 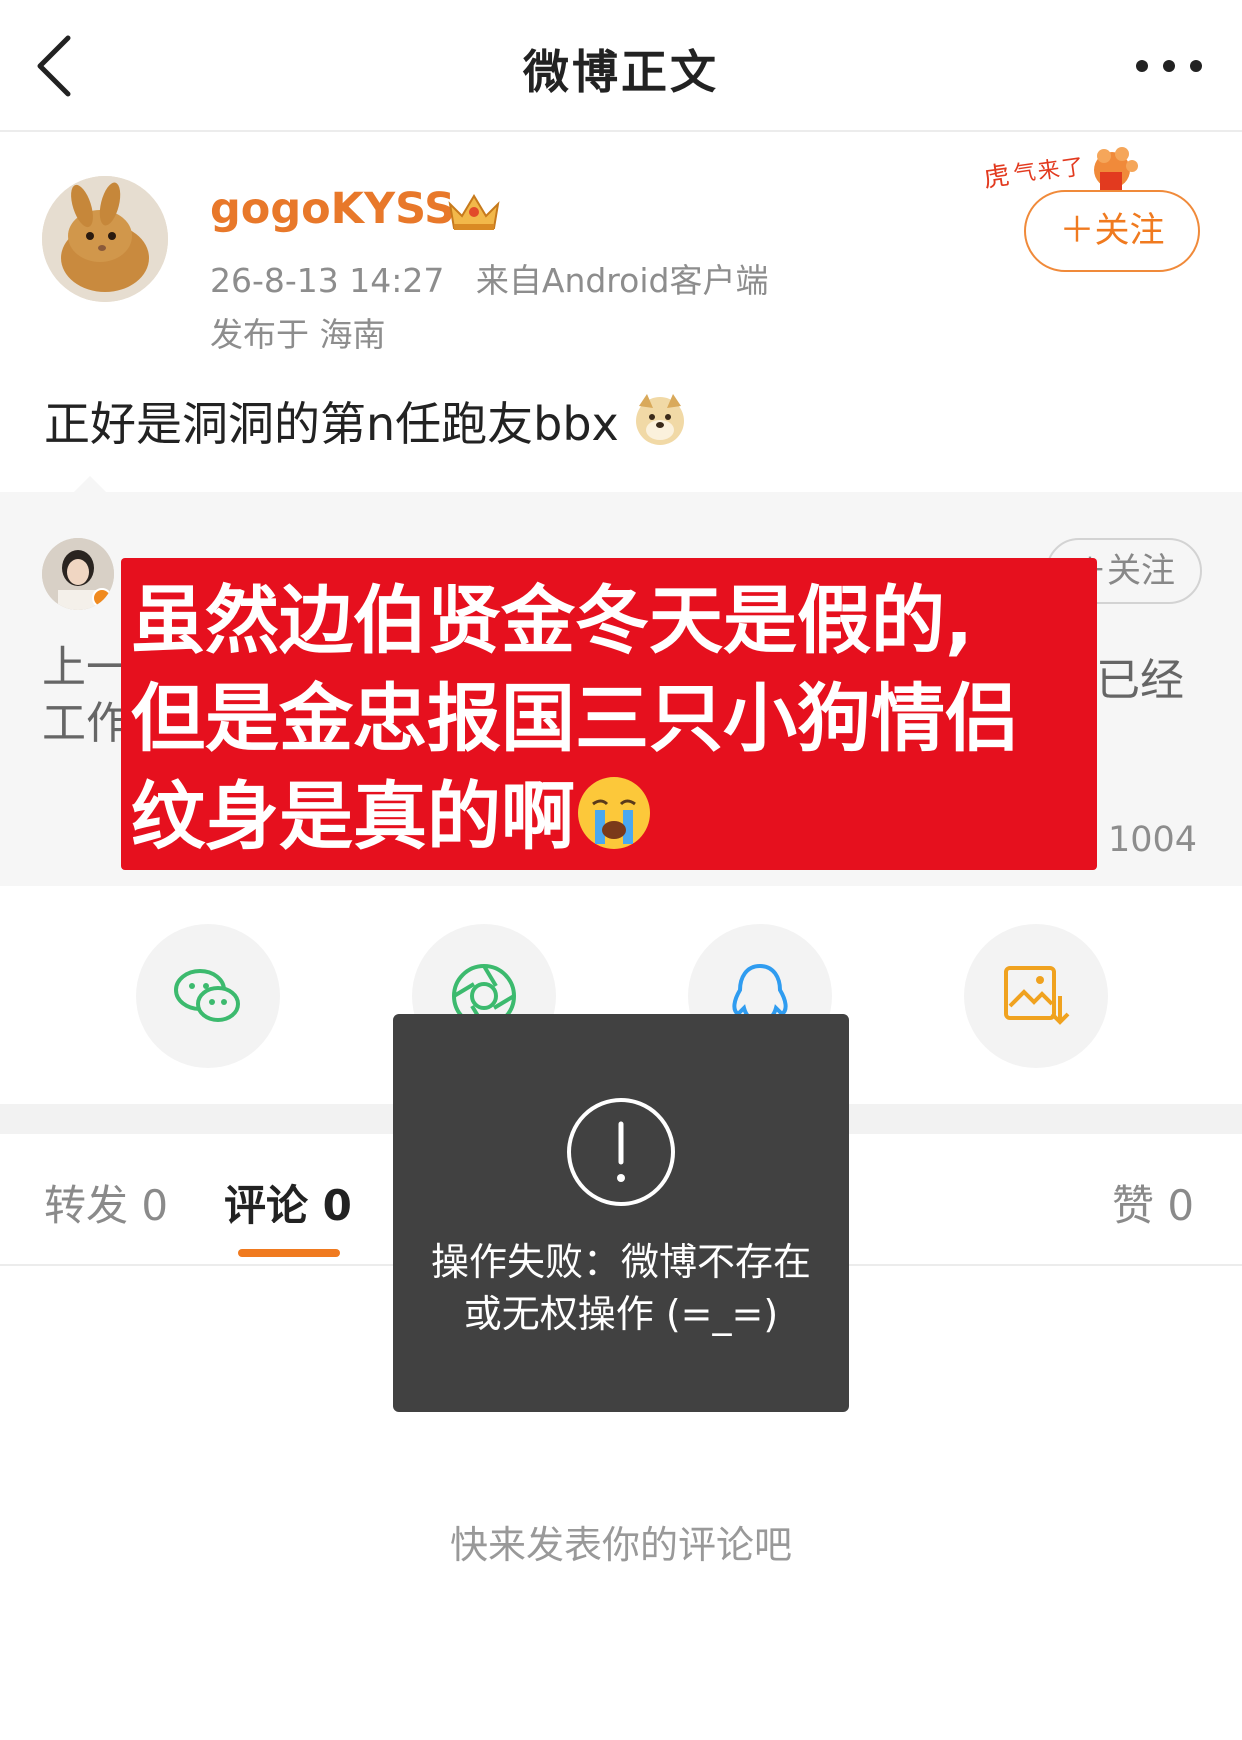 What do you see at coordinates (327, 280) in the screenshot?
I see `post-timestamp: 26-8-13 14:27` at bounding box center [327, 280].